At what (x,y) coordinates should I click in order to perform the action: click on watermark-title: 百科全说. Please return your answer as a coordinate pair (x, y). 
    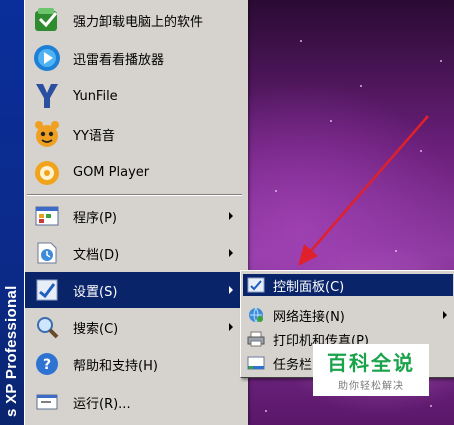
    Looking at the image, I should click on (371, 363).